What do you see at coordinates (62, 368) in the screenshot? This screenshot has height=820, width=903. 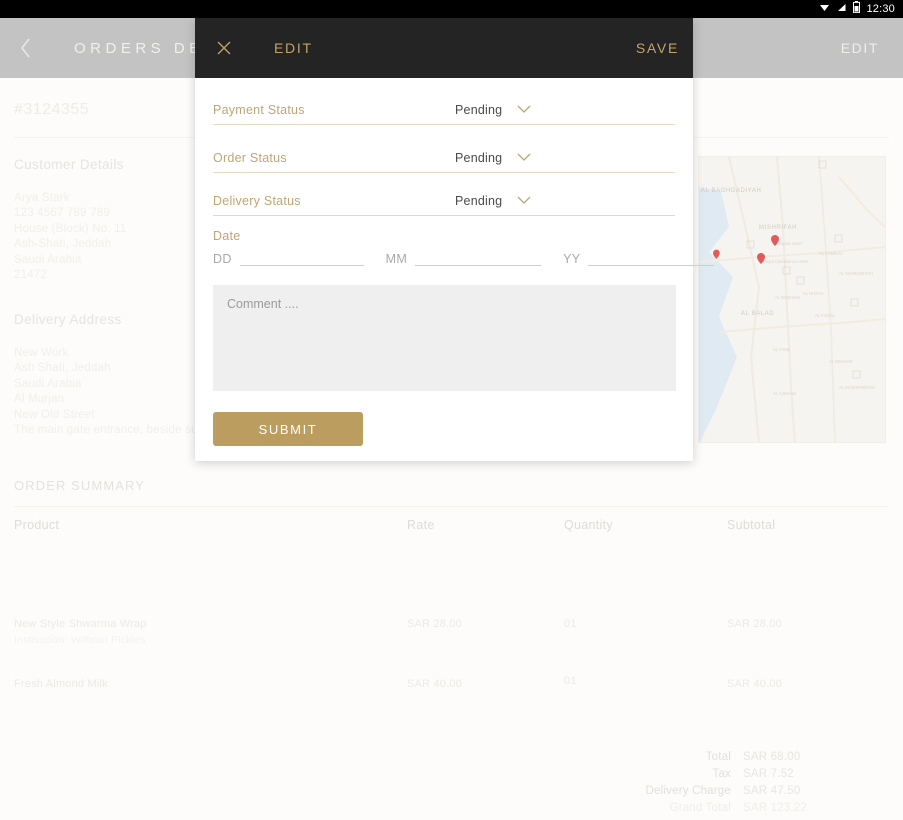 I see `list-item: Ash Shati, Jeddah` at bounding box center [62, 368].